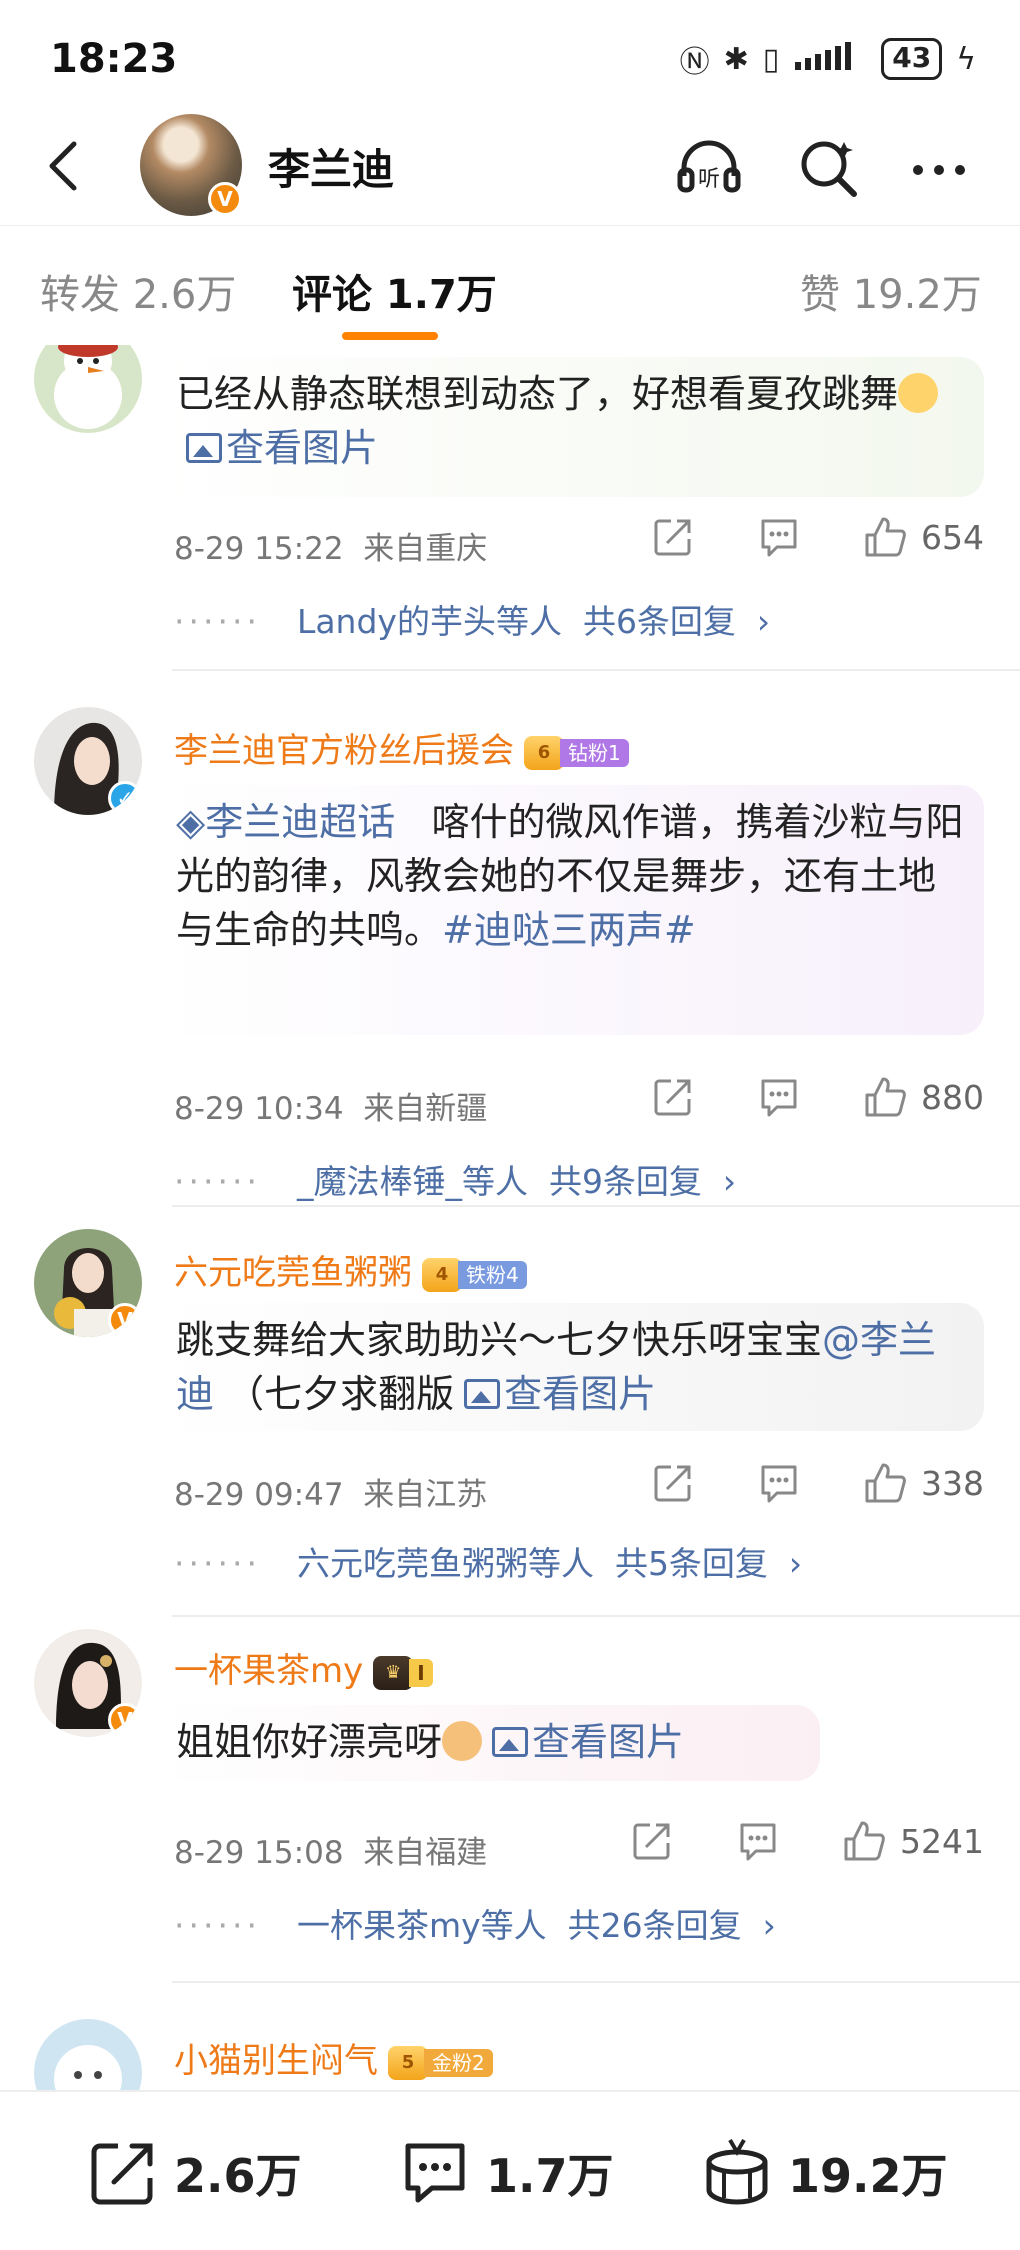  Describe the element at coordinates (510, 169) in the screenshot. I see `header: V 李兰迪 听` at that location.